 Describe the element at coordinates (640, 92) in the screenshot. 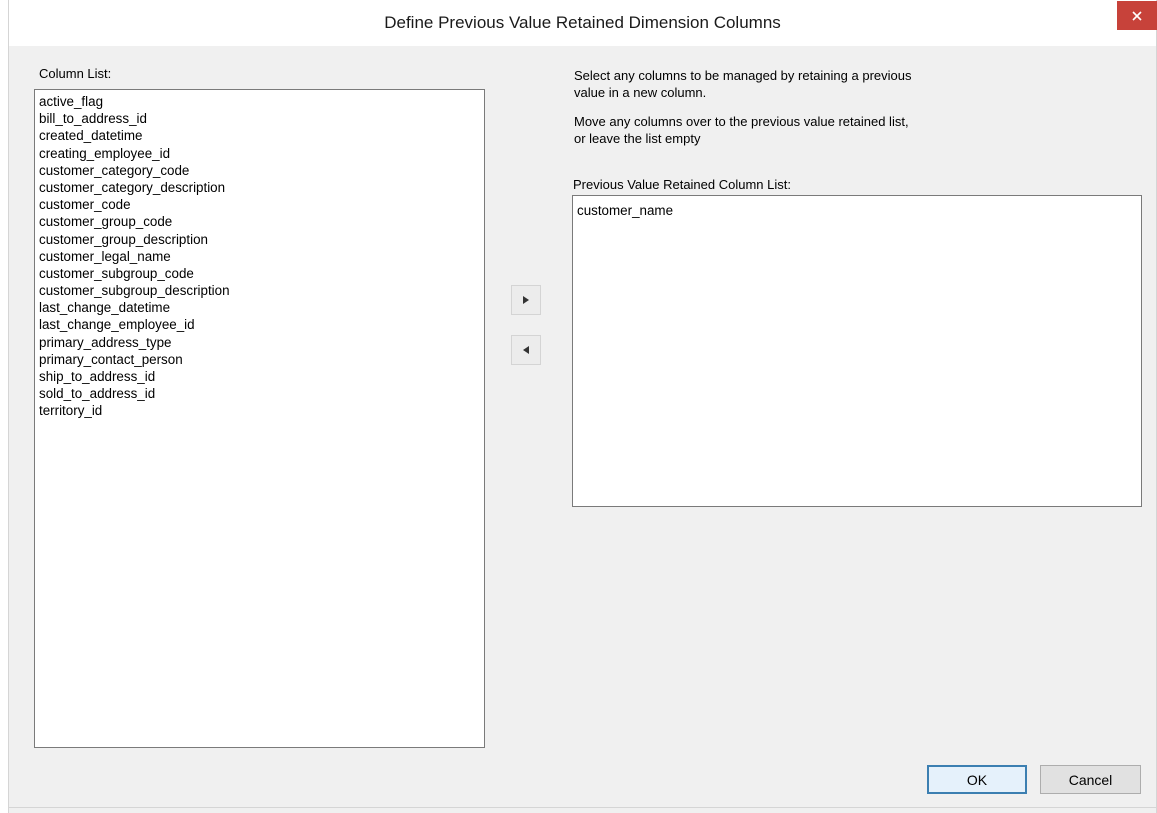

I see `instruction-line: value in a new column.` at that location.